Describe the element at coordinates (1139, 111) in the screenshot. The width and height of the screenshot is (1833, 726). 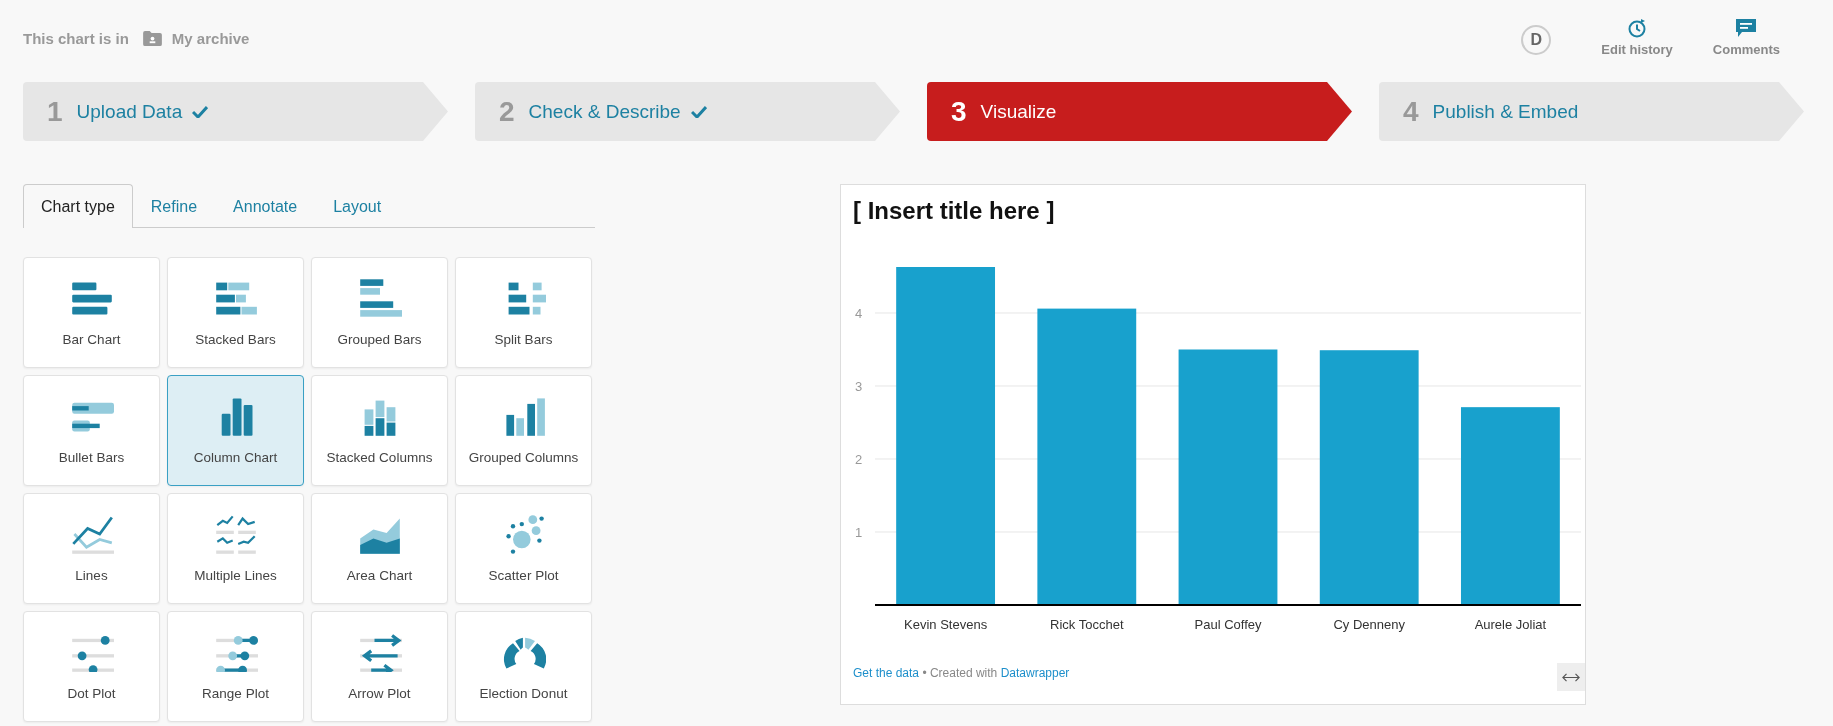
I see `step-tab: 3 Visualize` at that location.